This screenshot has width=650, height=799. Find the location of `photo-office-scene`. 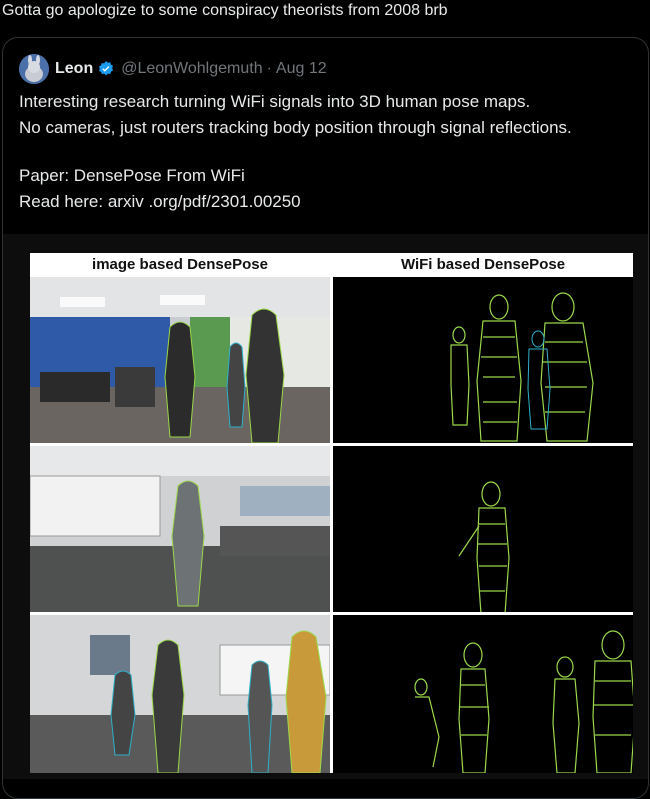

photo-office-scene is located at coordinates (180, 360).